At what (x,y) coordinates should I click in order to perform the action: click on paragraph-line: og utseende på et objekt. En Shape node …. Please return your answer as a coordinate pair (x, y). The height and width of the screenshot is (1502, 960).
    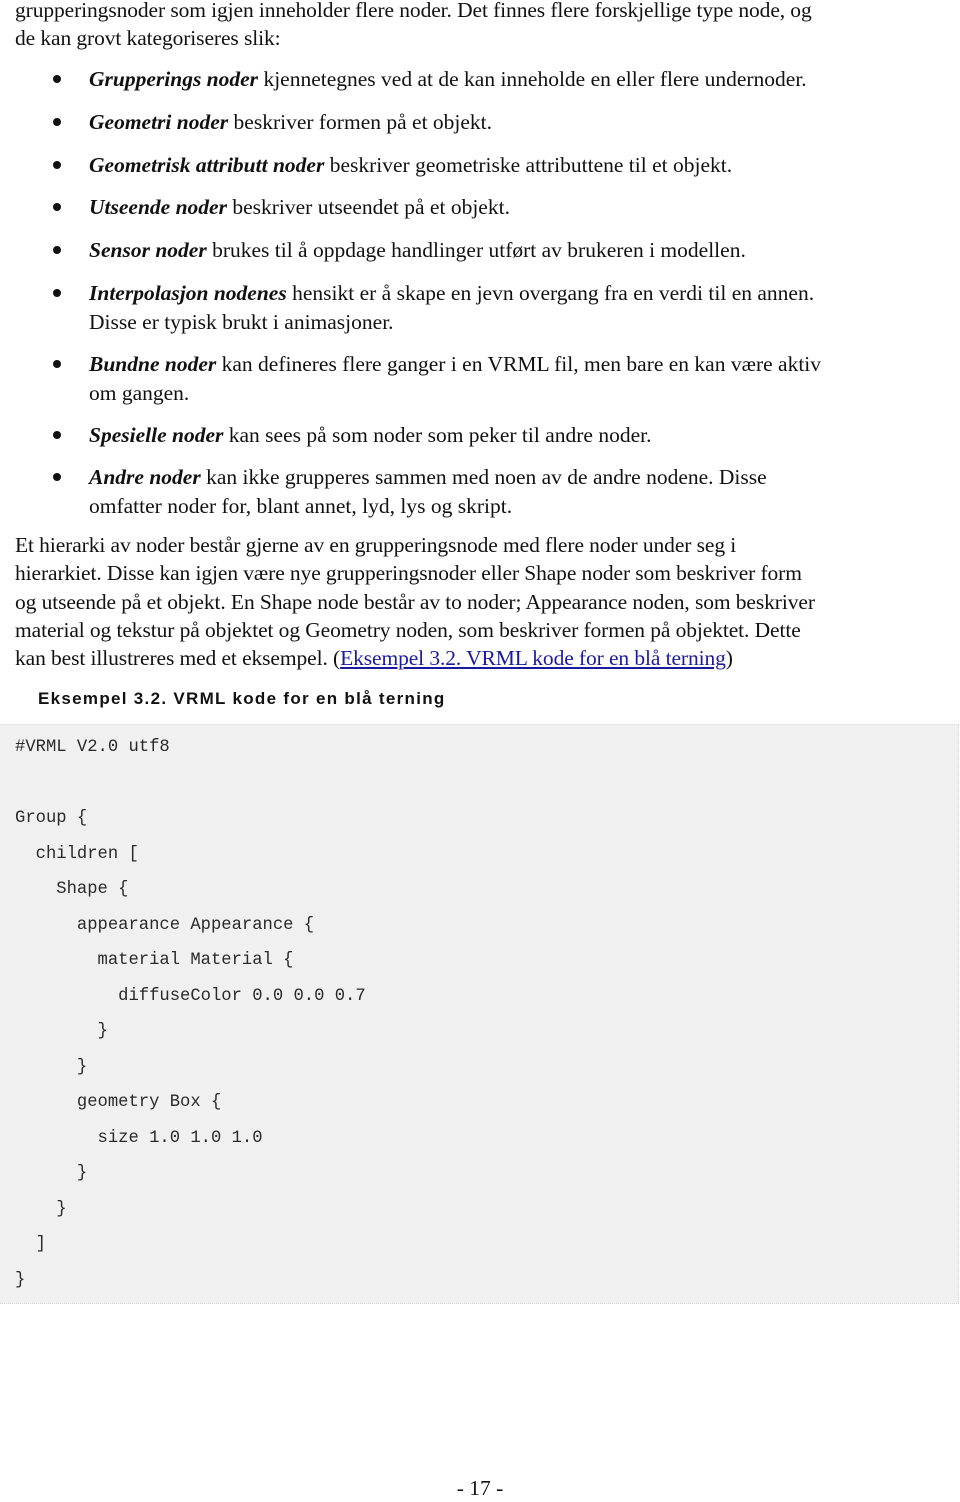
    Looking at the image, I should click on (415, 602).